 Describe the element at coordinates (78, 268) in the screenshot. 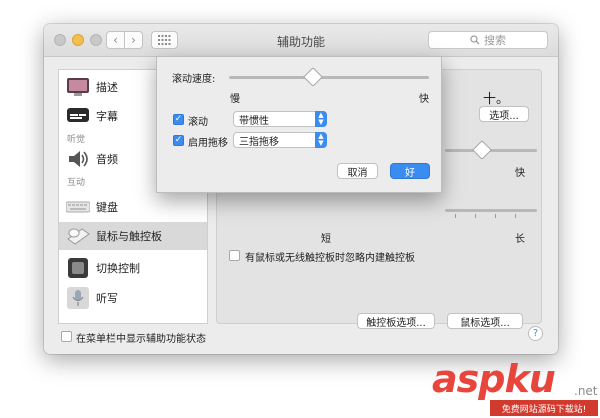

I see `switch-control-icon` at that location.